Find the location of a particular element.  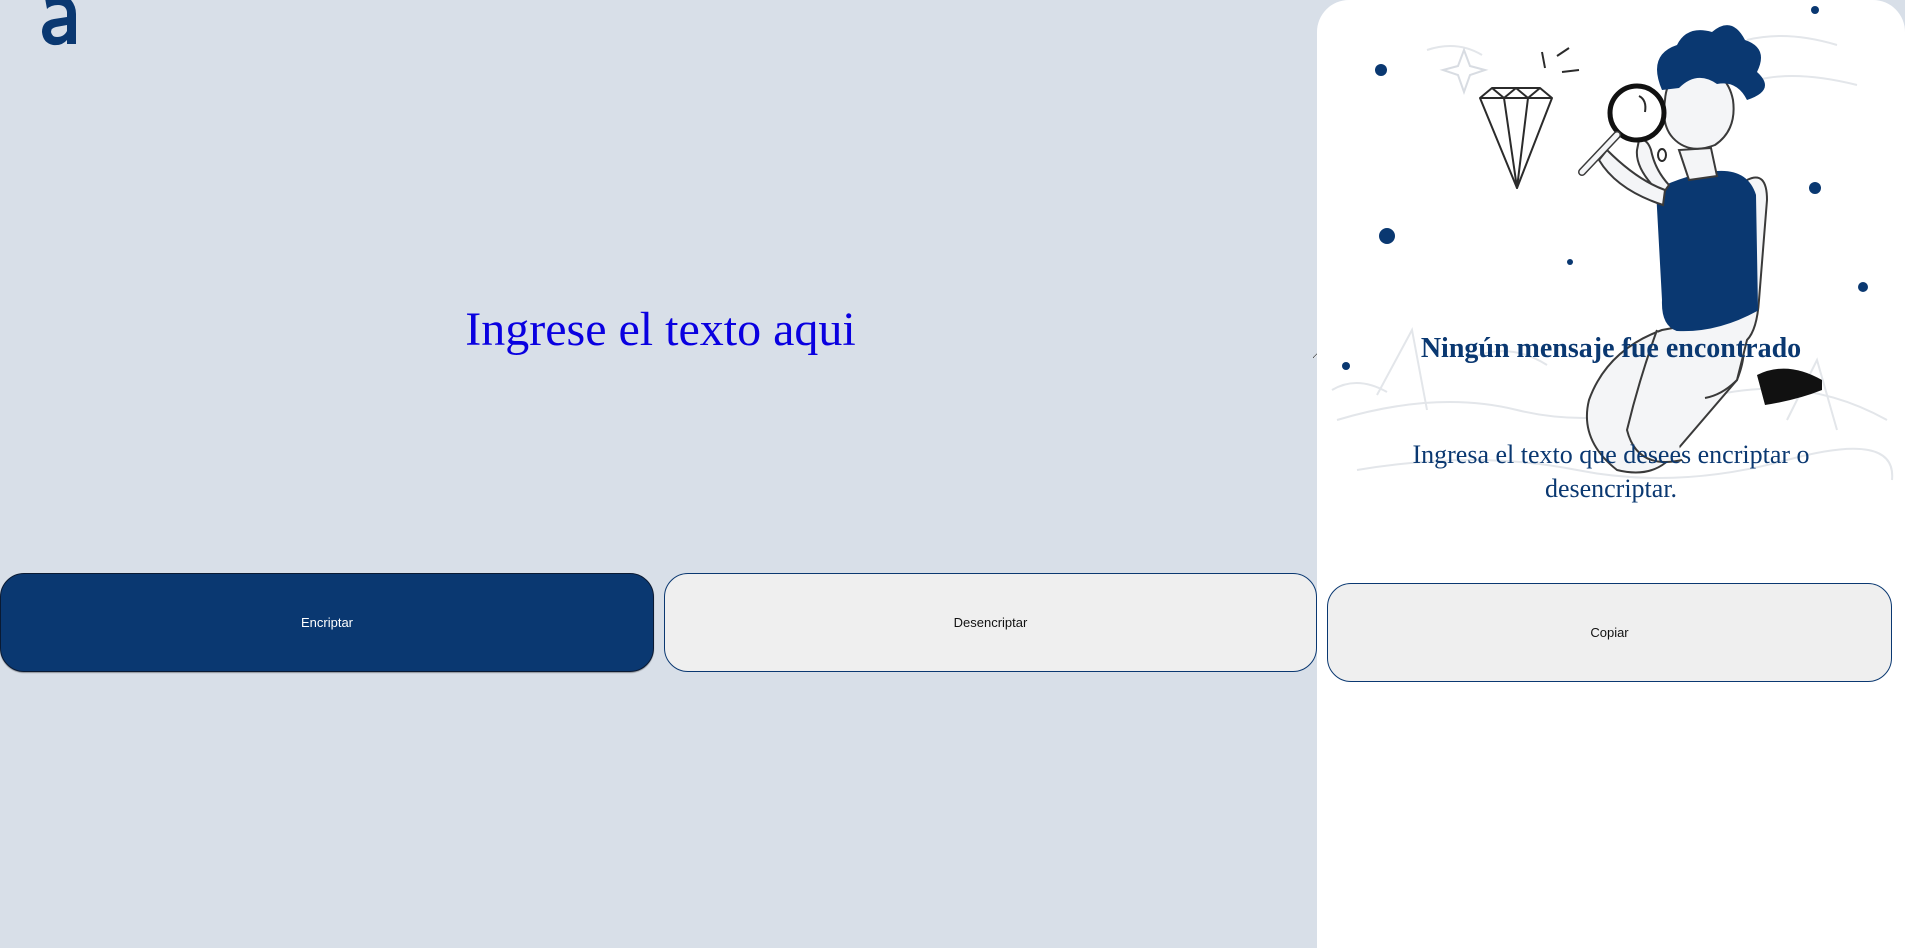

decrypt-button: Desencriptar is located at coordinates (990, 622).